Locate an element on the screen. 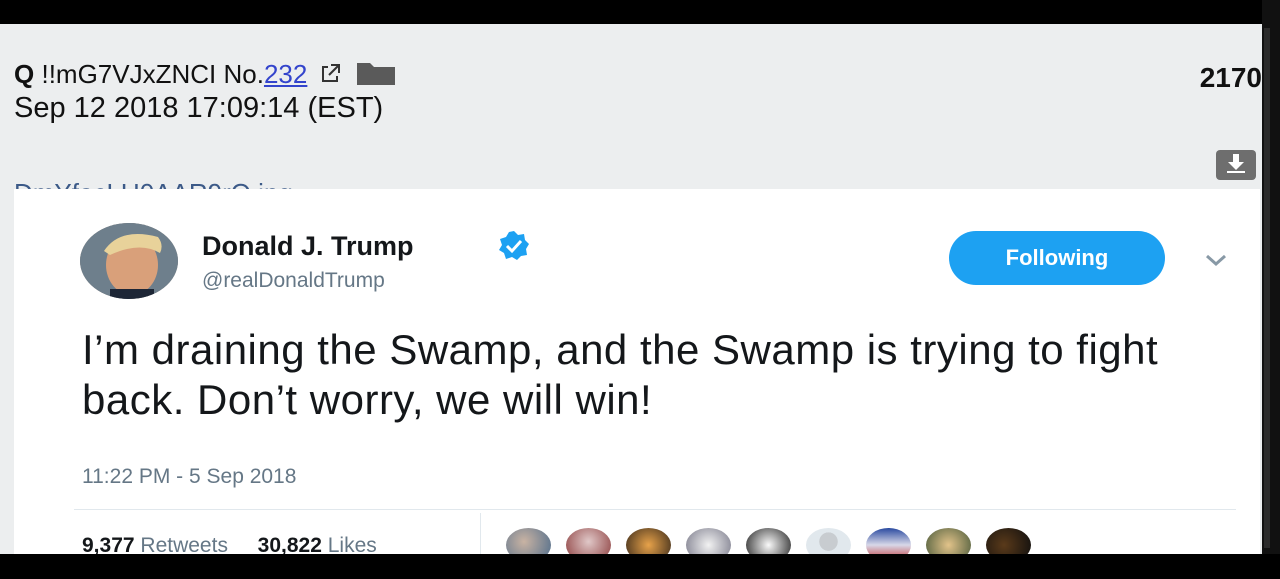  download-button is located at coordinates (1236, 165).